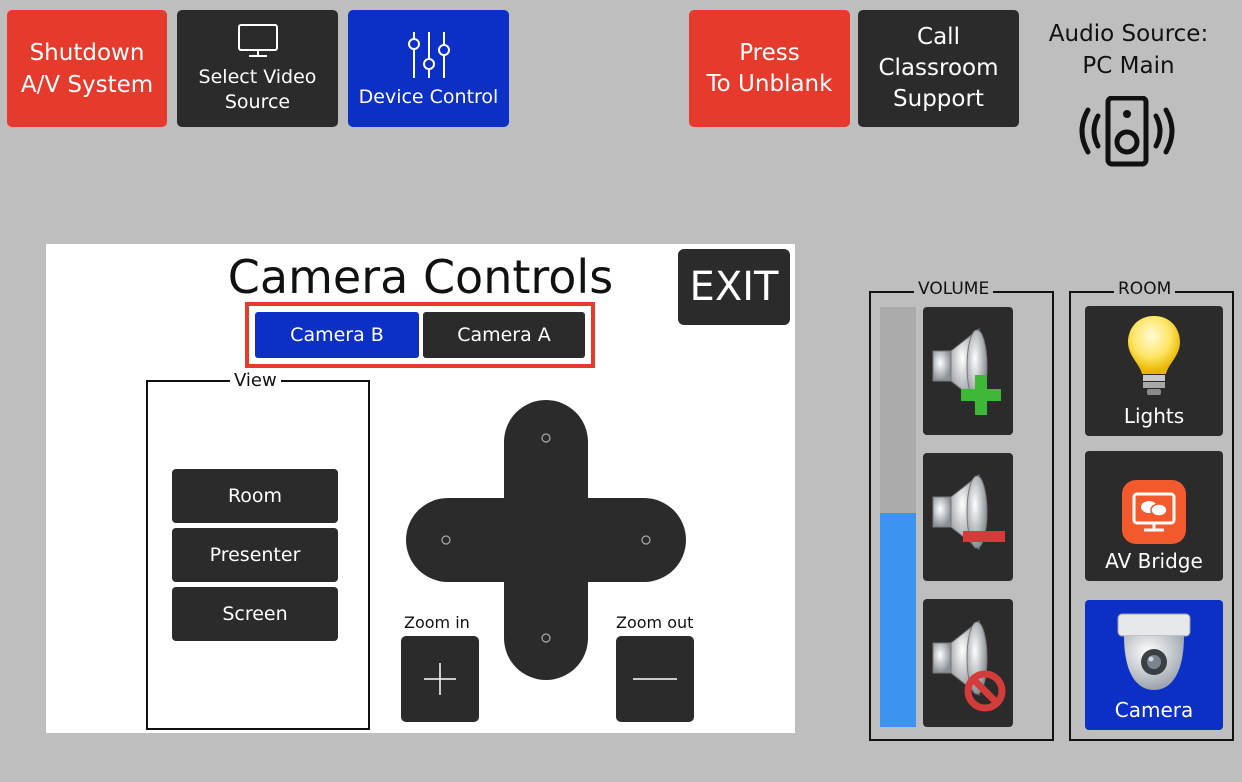  Describe the element at coordinates (969, 665) in the screenshot. I see `speaker-mute-icon` at that location.